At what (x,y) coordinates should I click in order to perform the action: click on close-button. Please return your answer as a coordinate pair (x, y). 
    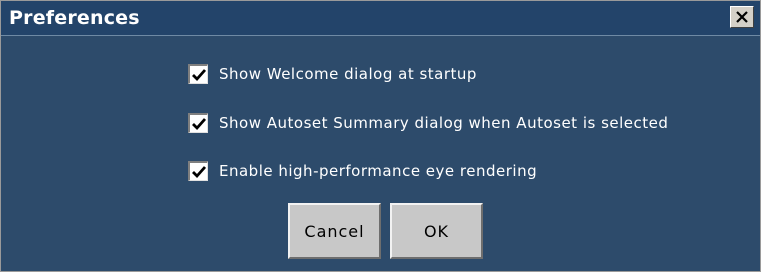
    Looking at the image, I should click on (742, 17).